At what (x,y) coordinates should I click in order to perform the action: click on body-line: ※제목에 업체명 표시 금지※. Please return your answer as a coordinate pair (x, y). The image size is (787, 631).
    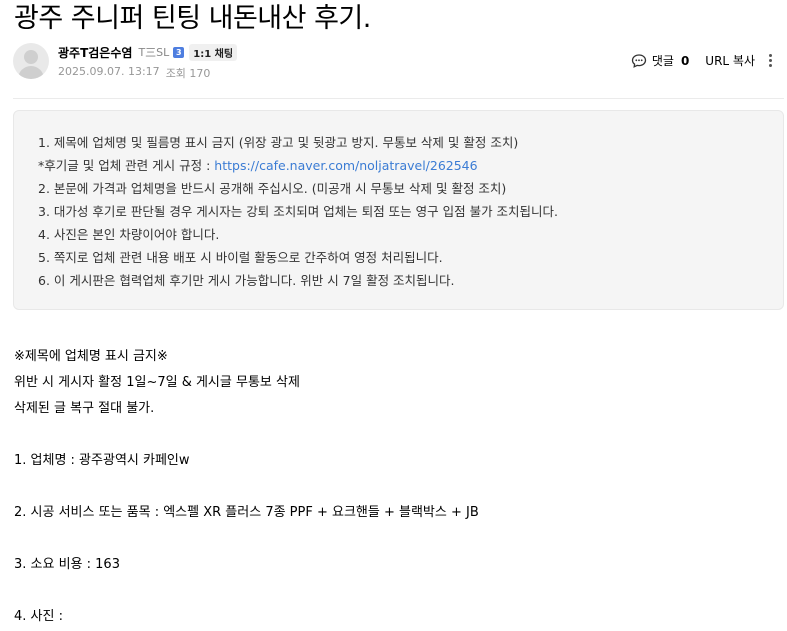
    Looking at the image, I should click on (91, 356).